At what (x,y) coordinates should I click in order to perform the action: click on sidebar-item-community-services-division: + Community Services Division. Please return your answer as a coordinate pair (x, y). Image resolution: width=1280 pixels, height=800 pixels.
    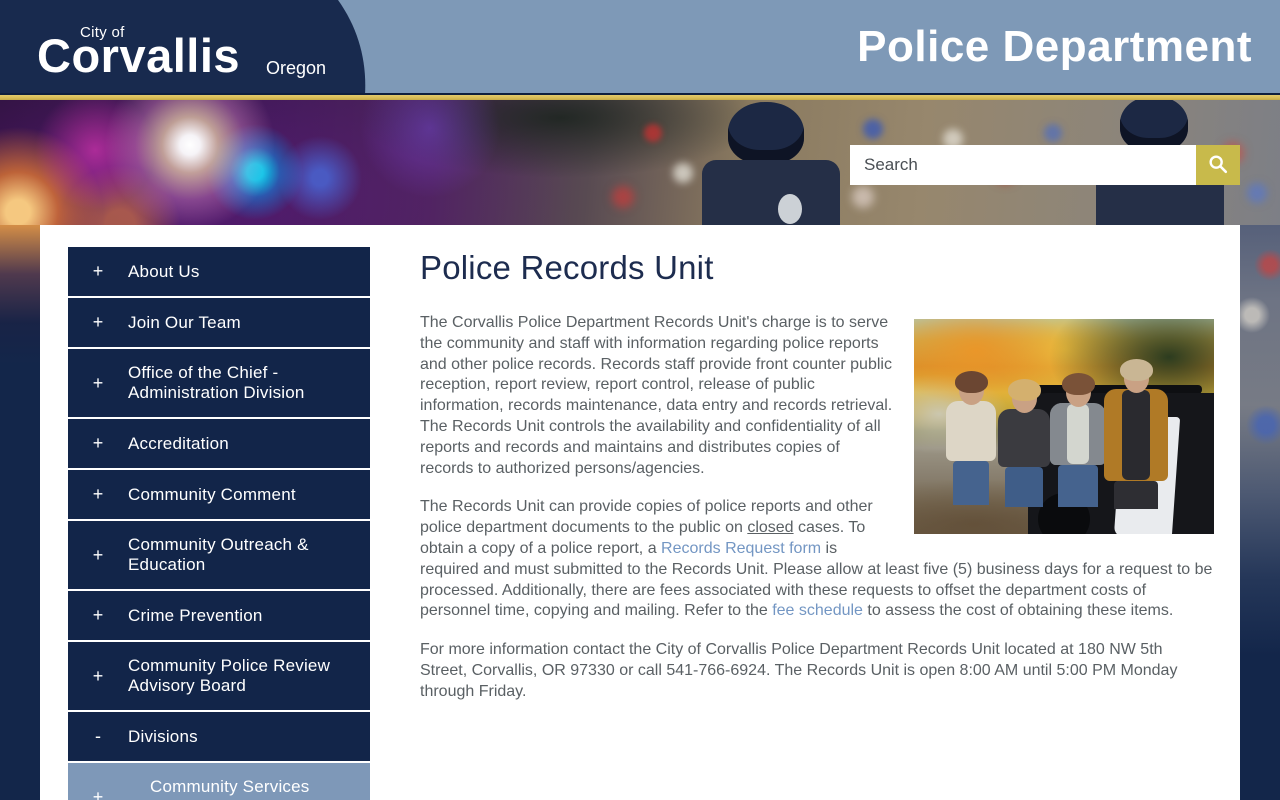
    Looking at the image, I should click on (219, 781).